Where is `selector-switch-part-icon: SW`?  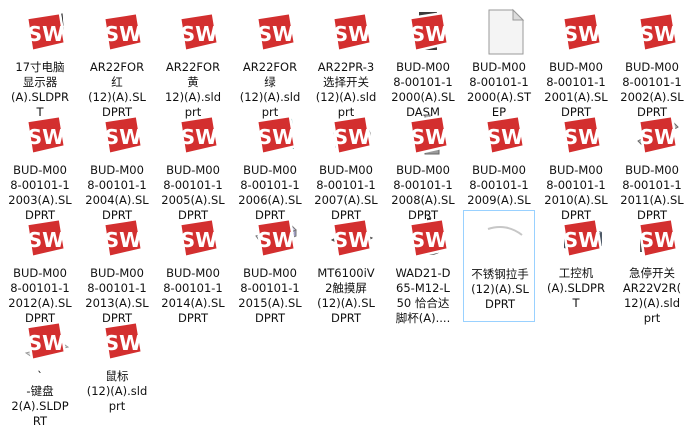 selector-switch-part-icon: SW is located at coordinates (352, 32).